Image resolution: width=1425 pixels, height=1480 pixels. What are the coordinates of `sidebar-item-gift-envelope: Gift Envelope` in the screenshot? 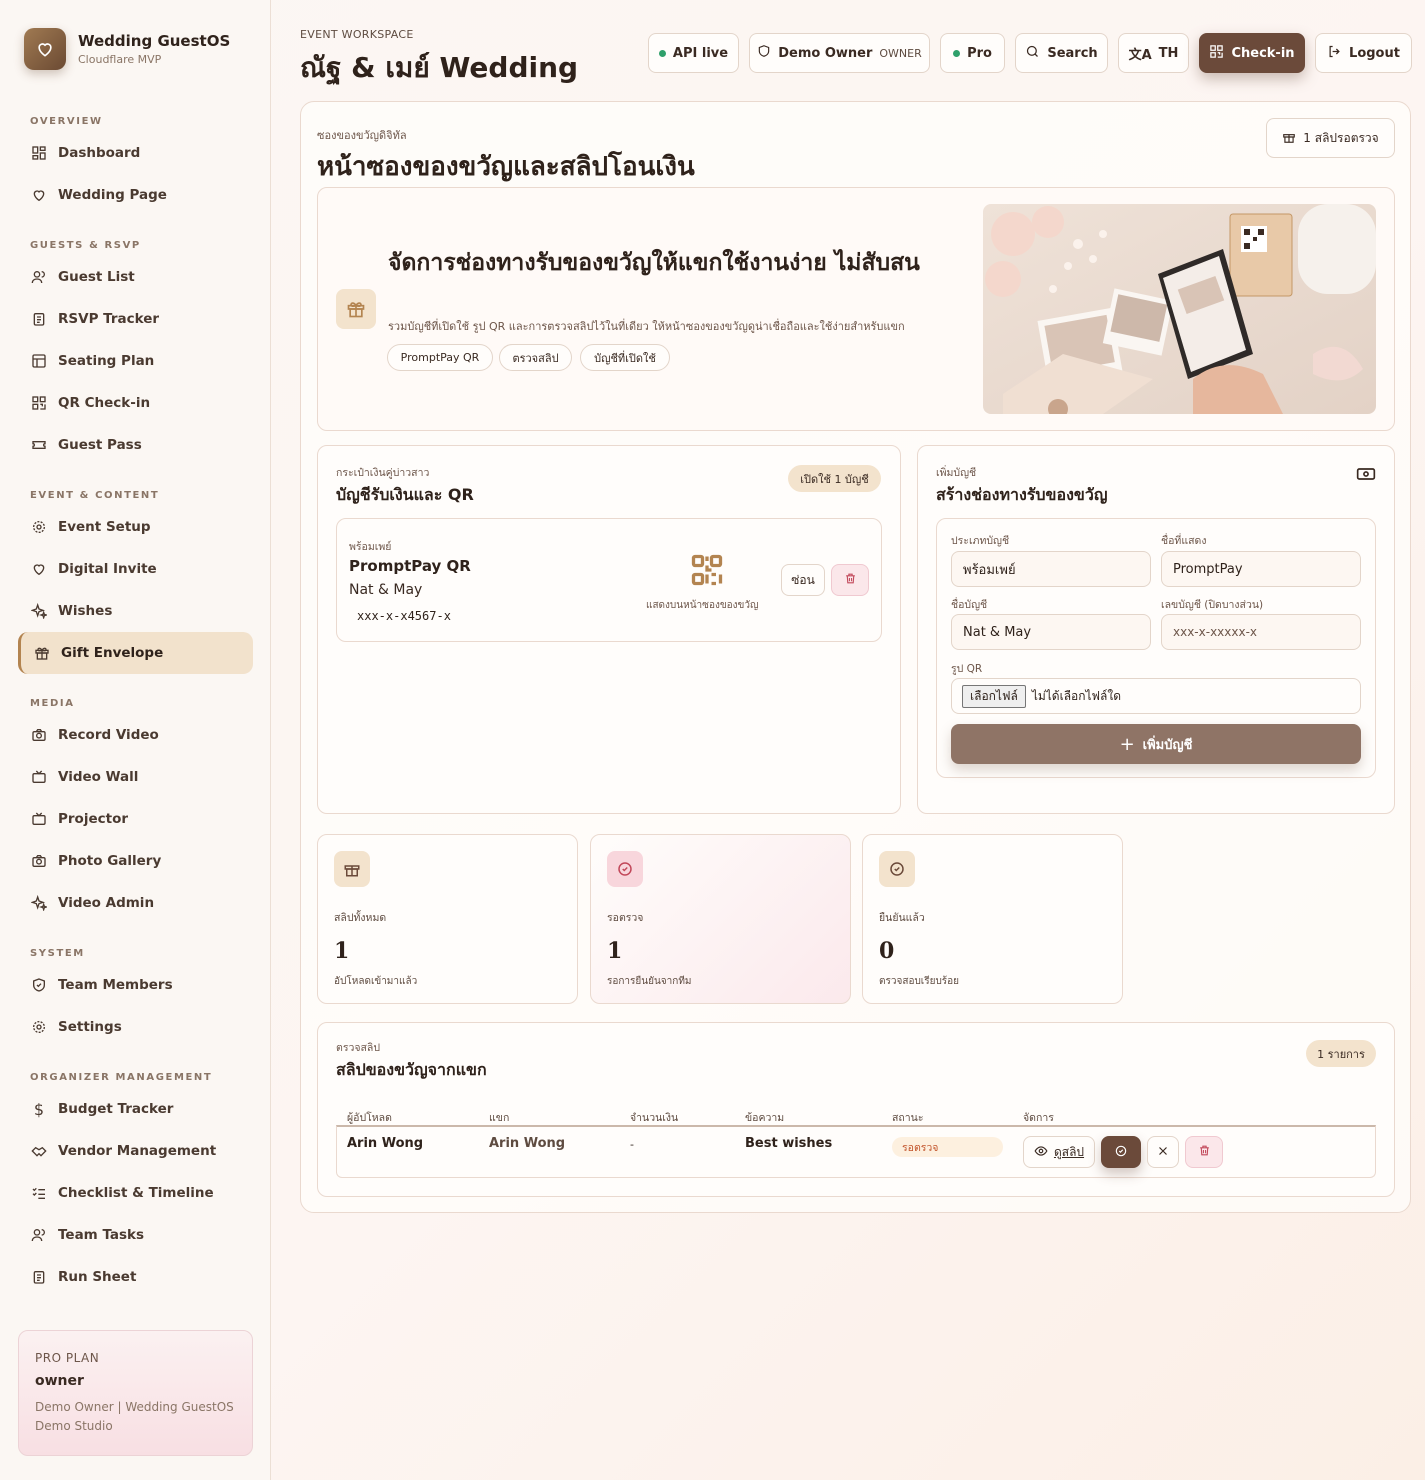 It's located at (135, 653).